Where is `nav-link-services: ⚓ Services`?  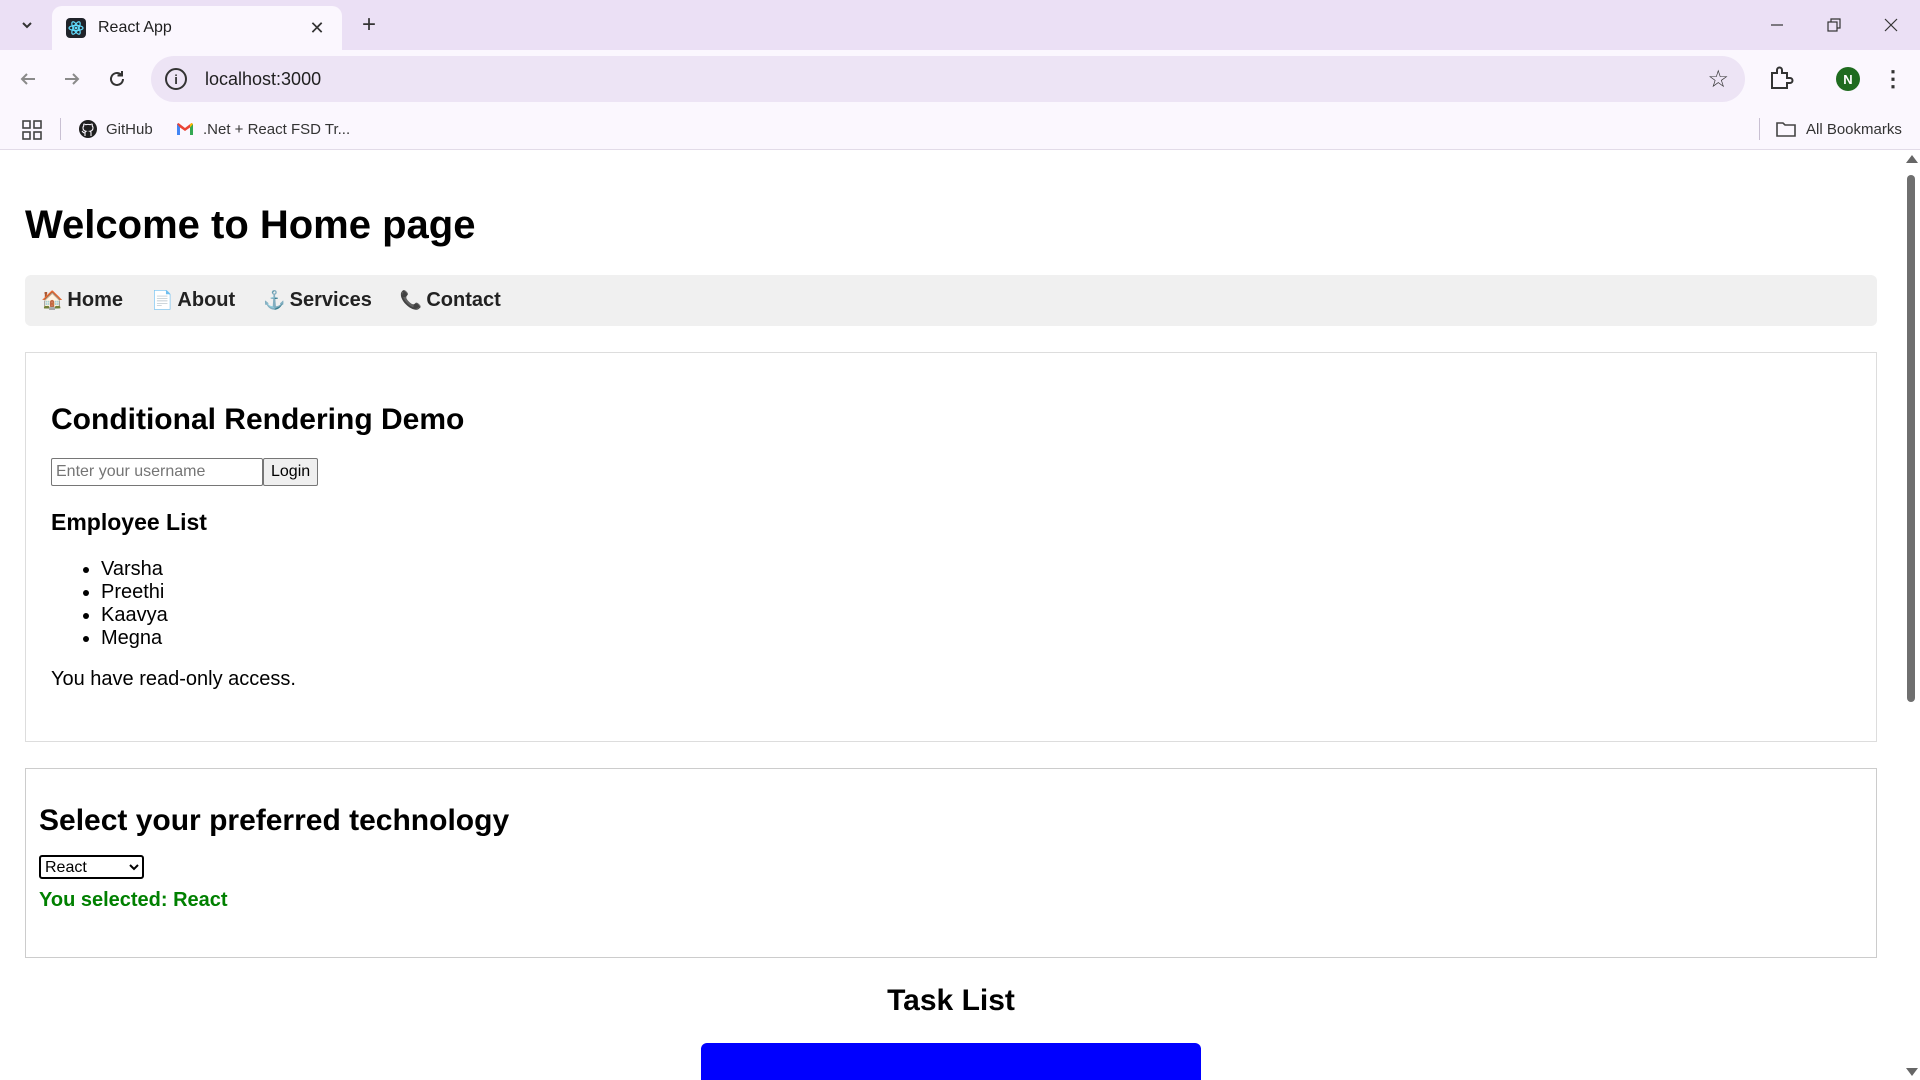
nav-link-services: ⚓ Services is located at coordinates (317, 300).